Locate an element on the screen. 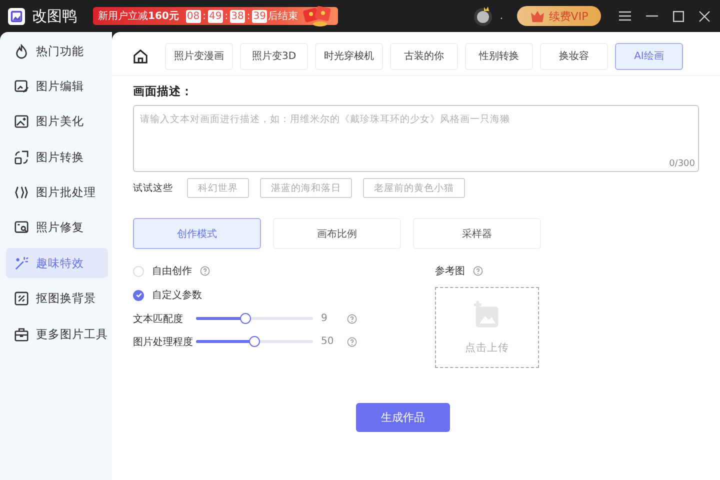 Image resolution: width=720 pixels, height=480 pixels. toolbox-icon is located at coordinates (21, 334).